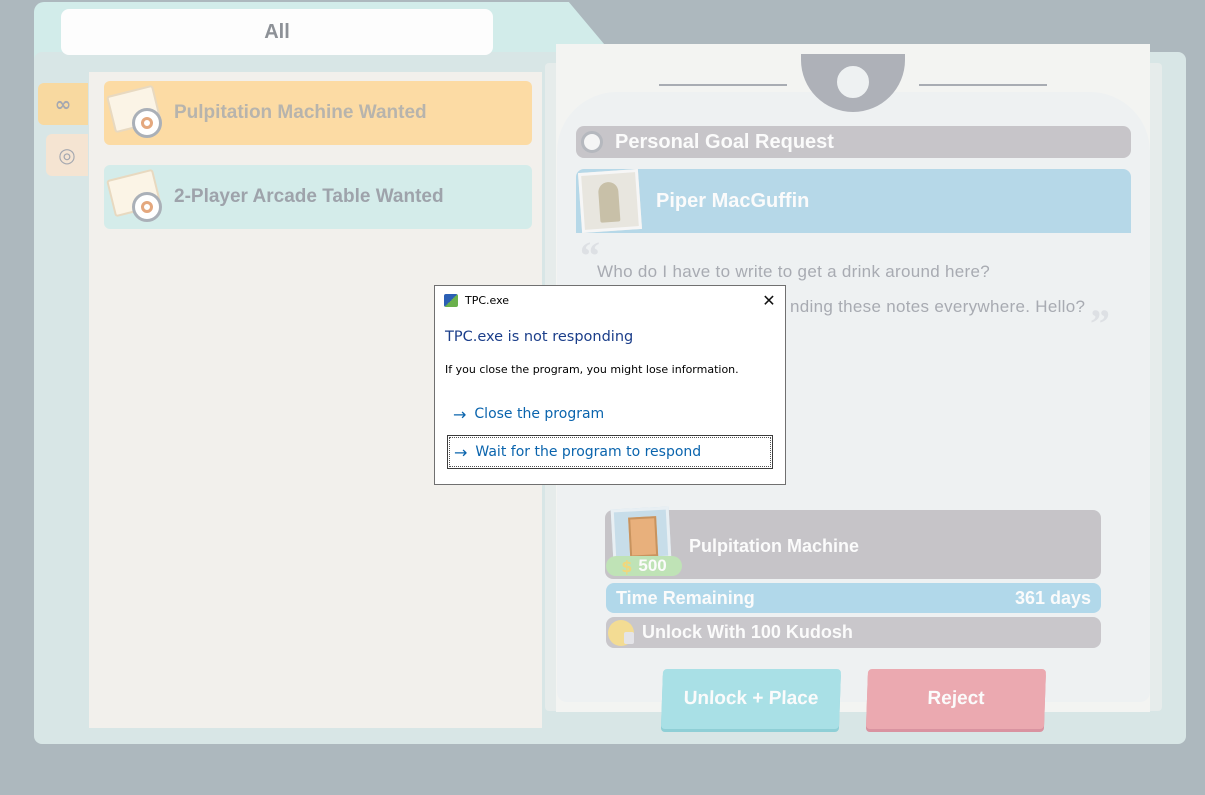 This screenshot has height=795, width=1205. What do you see at coordinates (451, 300) in the screenshot?
I see `app-icon` at bounding box center [451, 300].